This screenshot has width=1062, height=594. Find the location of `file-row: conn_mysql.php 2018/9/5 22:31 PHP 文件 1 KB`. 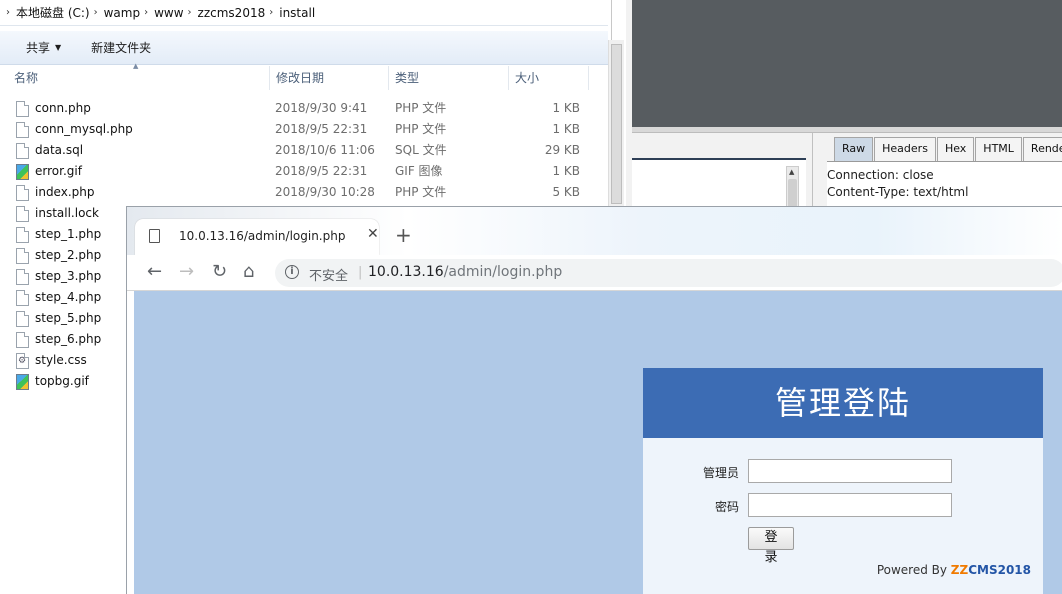

file-row: conn_mysql.php 2018/9/5 22:31 PHP 文件 1 KB is located at coordinates (304, 129).